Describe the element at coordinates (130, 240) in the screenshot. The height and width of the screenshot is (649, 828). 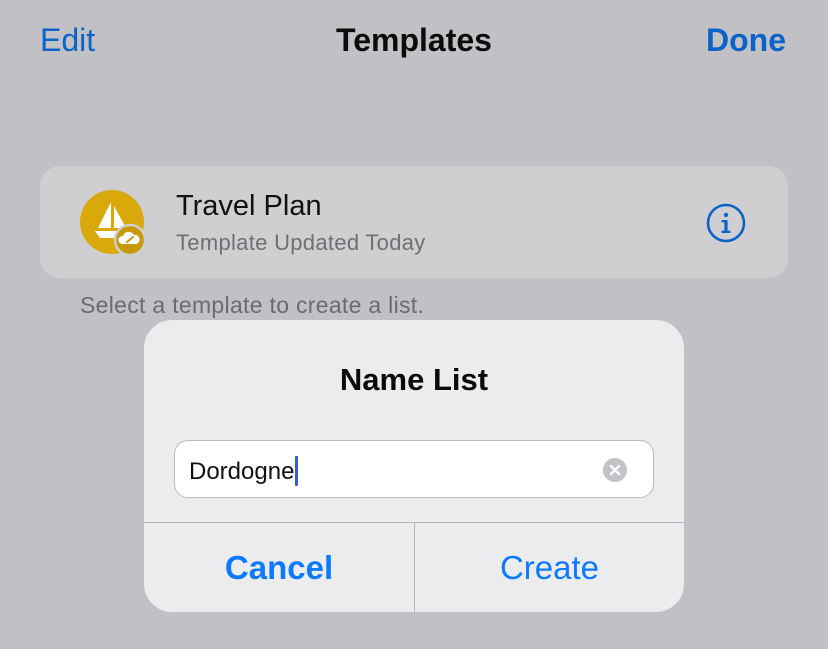
I see `cloud-link-icon` at that location.